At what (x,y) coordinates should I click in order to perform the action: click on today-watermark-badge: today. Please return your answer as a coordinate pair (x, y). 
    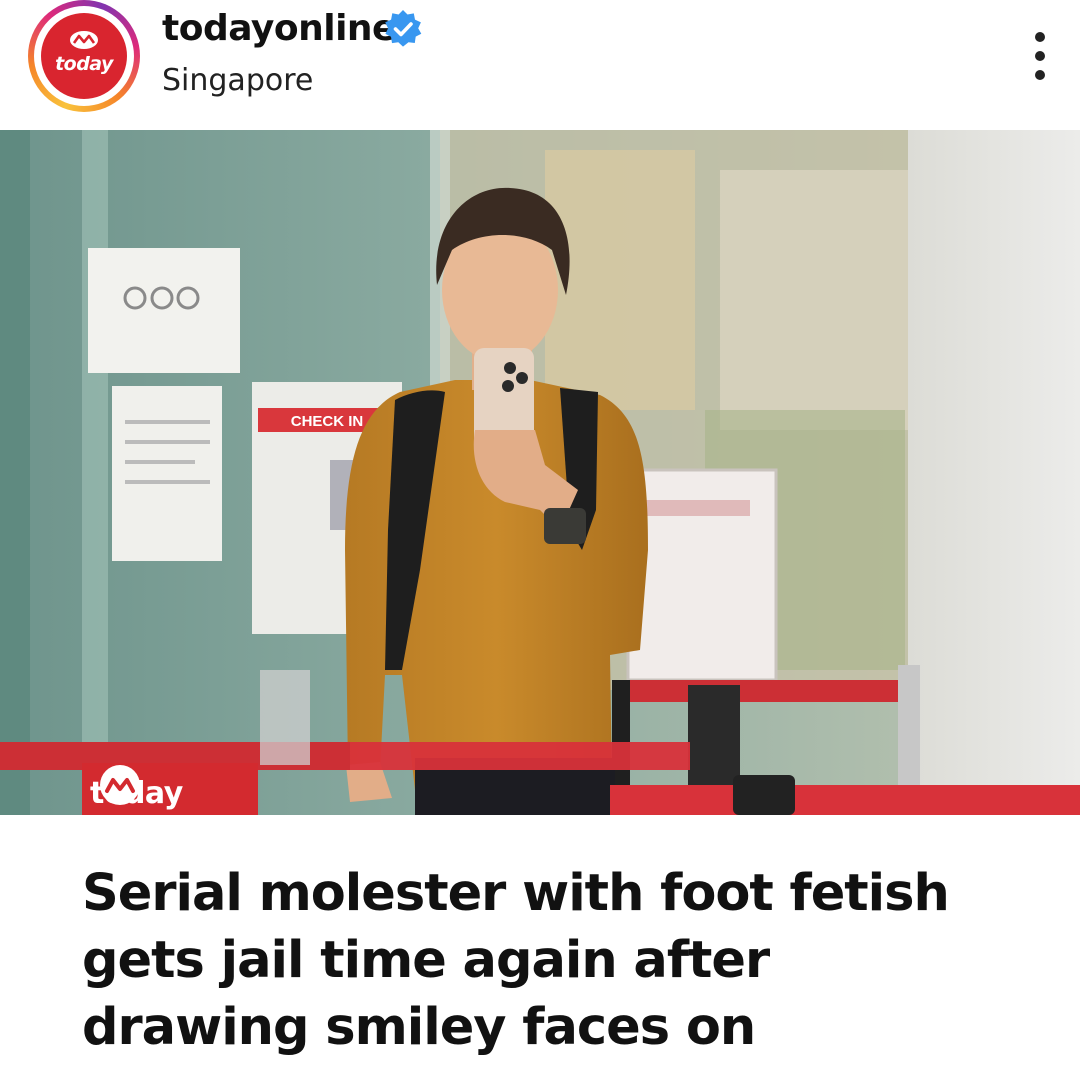
    Looking at the image, I should click on (170, 789).